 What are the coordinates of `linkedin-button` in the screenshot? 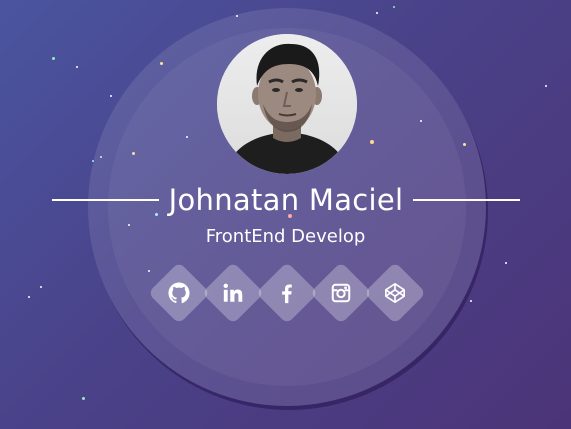 It's located at (233, 293).